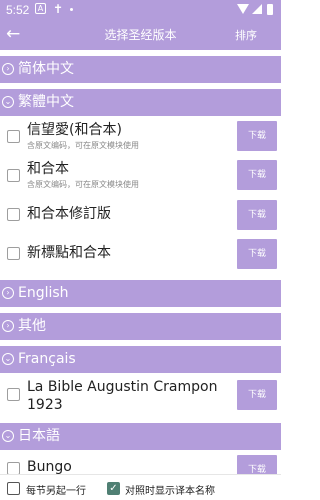 The height and width of the screenshot is (500, 320). What do you see at coordinates (56, 489) in the screenshot?
I see `new-line-label: 每节另起一行` at bounding box center [56, 489].